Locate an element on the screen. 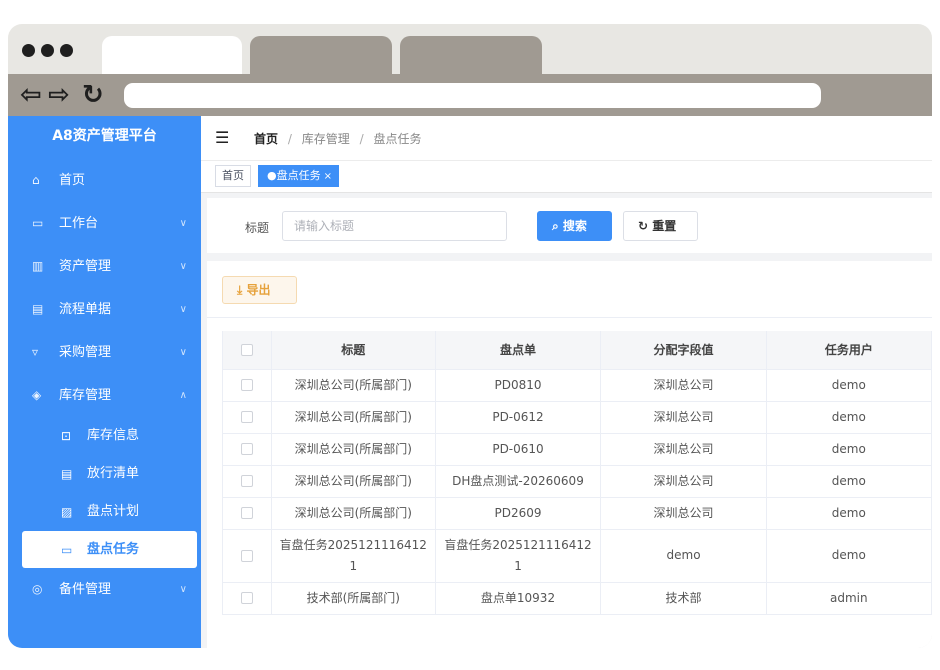 The height and width of the screenshot is (670, 940). sidebar-subitem-release-list: ▤ 放行清单 is located at coordinates (104, 474).